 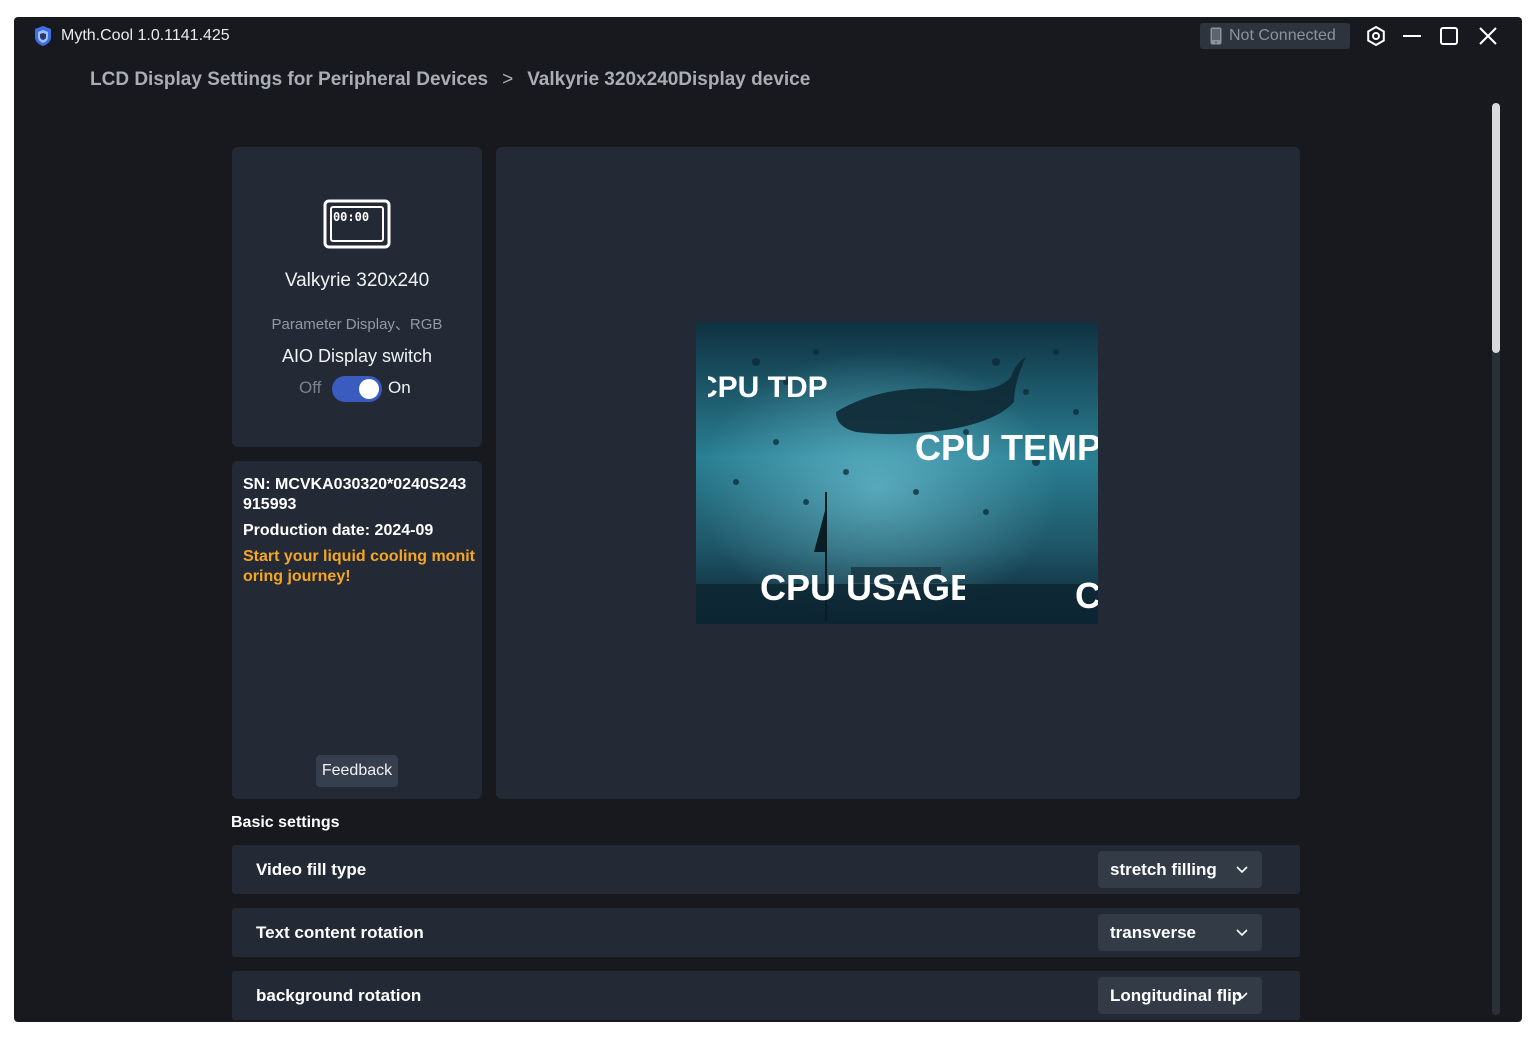 What do you see at coordinates (1282, 35) in the screenshot?
I see `connection-status-text: Not Connected` at bounding box center [1282, 35].